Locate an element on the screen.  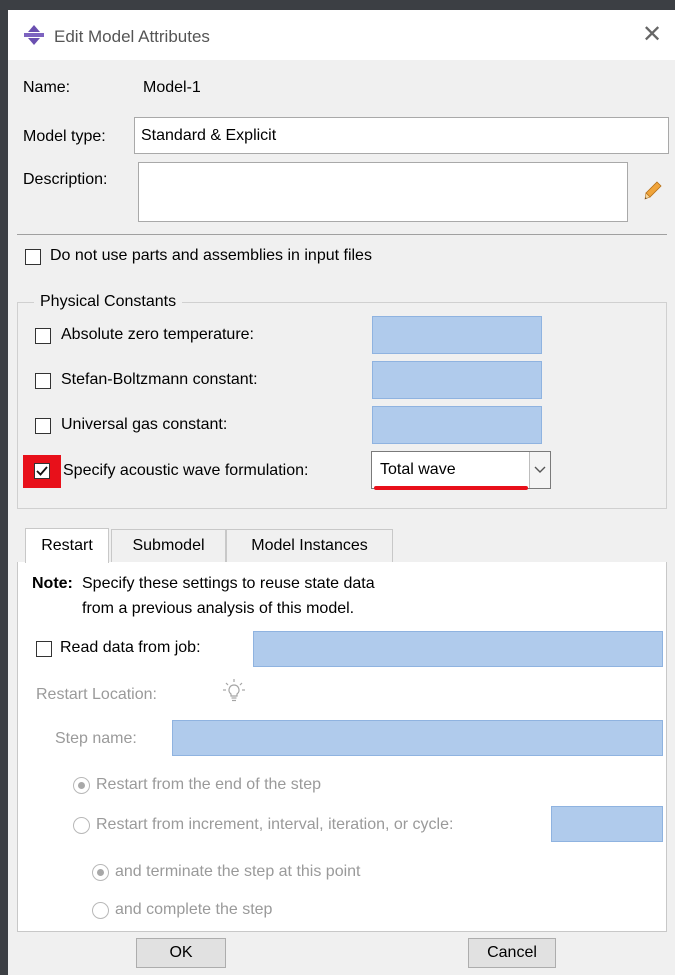
description-field is located at coordinates (383, 192).